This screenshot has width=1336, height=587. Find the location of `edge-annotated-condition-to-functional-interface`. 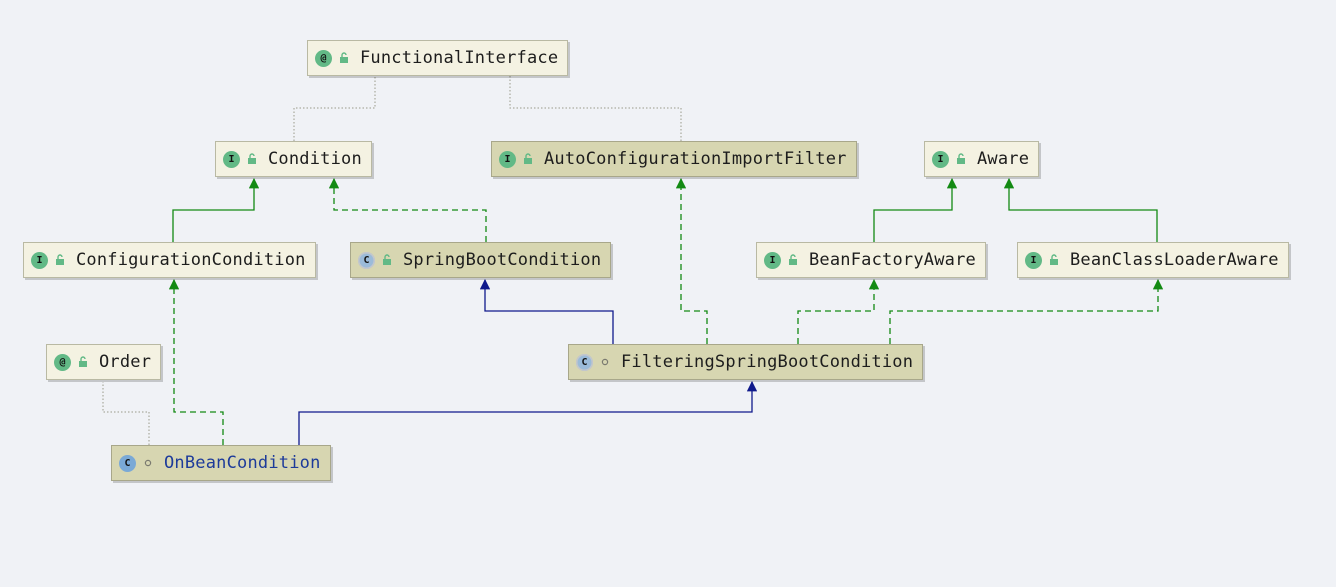

edge-annotated-condition-to-functional-interface is located at coordinates (334, 108).